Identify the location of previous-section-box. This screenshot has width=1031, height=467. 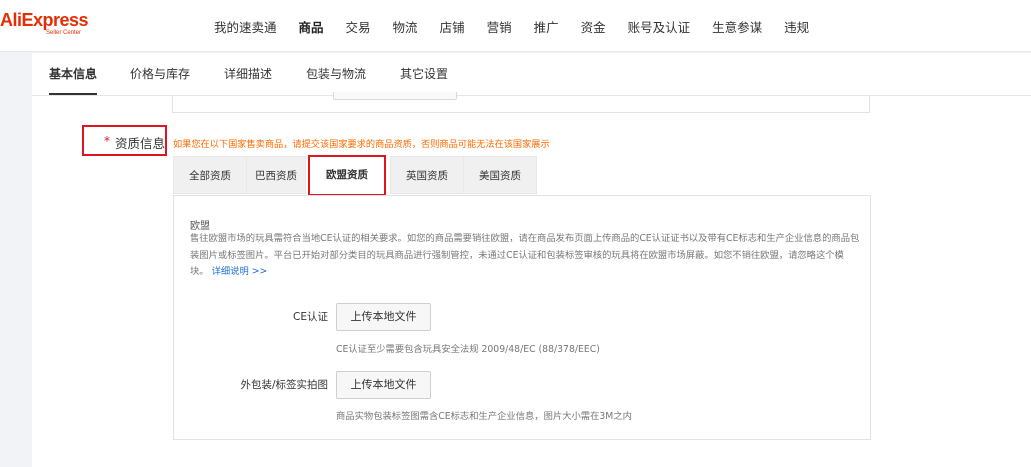
(521, 102).